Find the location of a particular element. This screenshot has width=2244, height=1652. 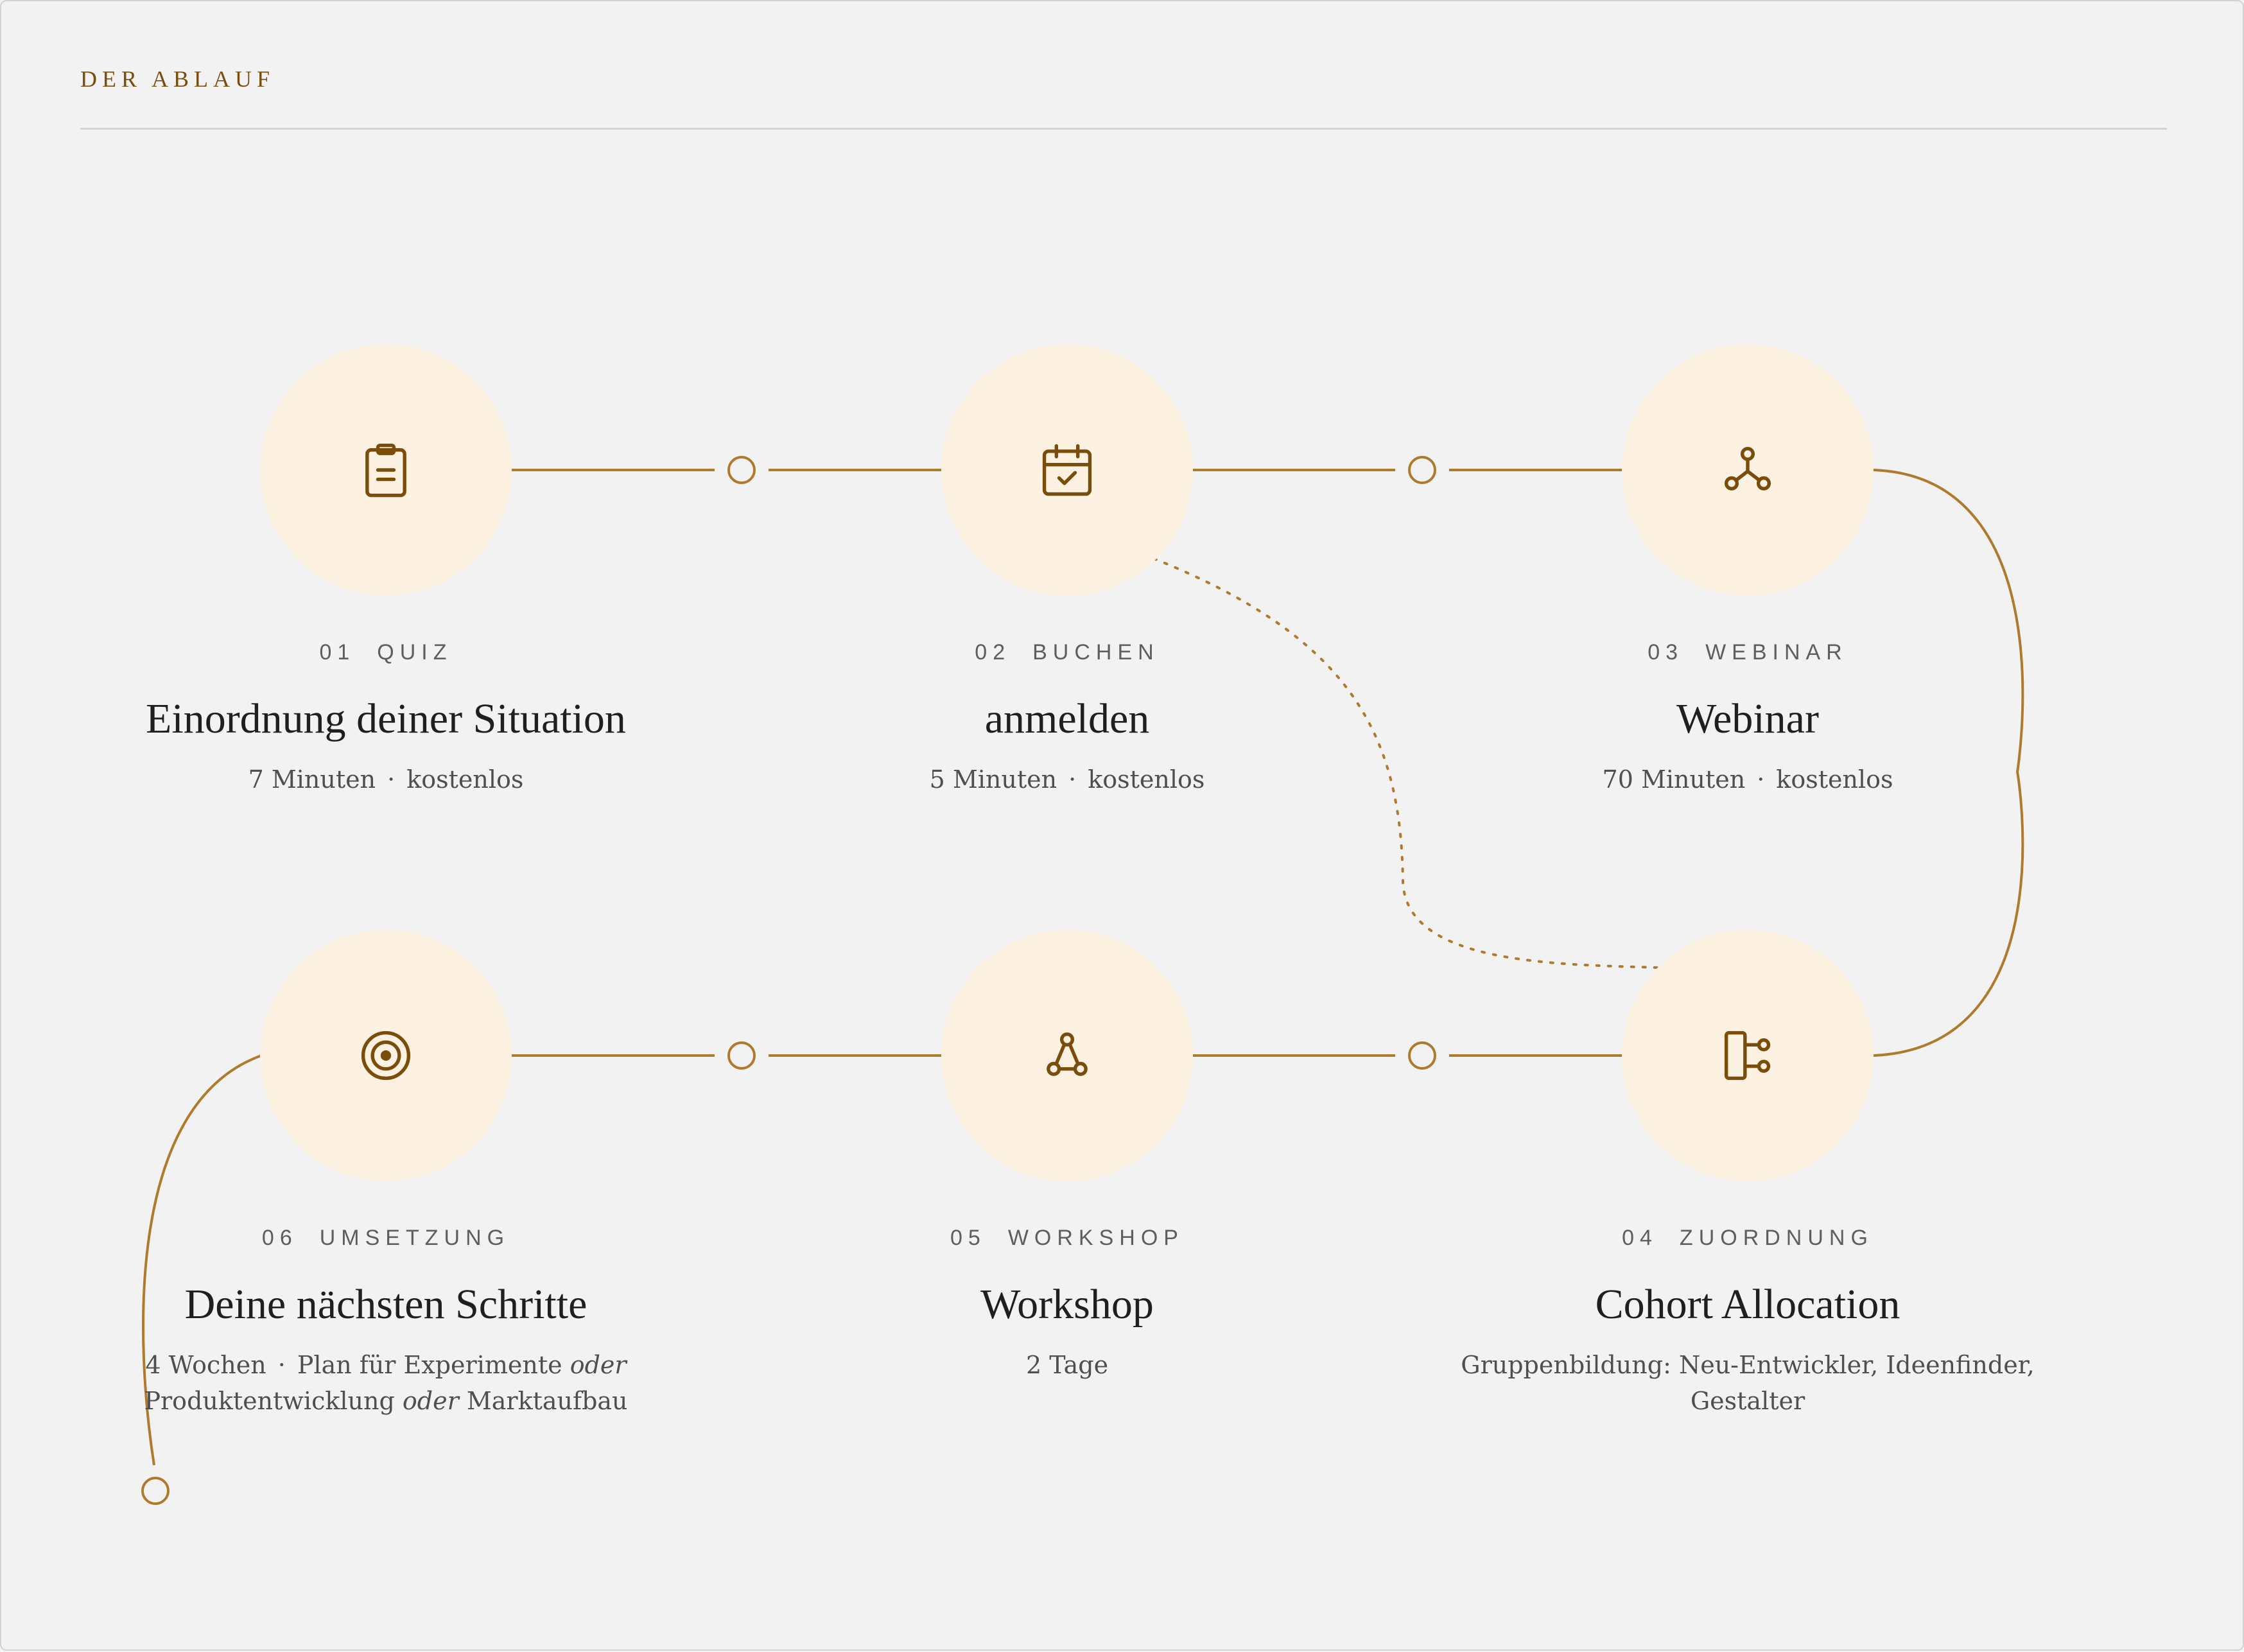

step-05-node is located at coordinates (1067, 1056).